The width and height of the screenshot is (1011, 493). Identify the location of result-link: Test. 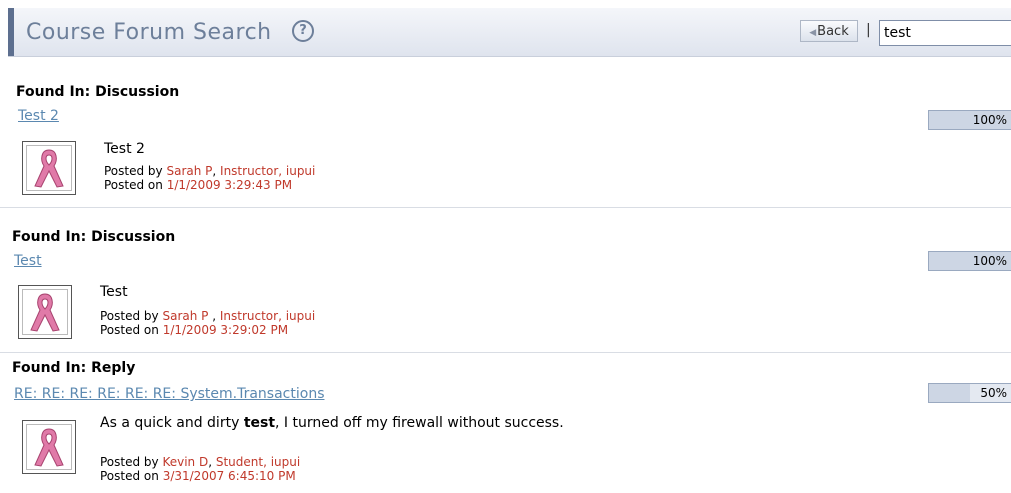
(28, 261).